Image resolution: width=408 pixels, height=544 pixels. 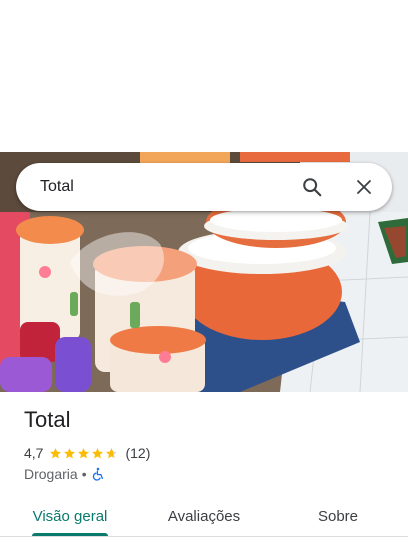 What do you see at coordinates (138, 453) in the screenshot?
I see `review-count: (12)` at bounding box center [138, 453].